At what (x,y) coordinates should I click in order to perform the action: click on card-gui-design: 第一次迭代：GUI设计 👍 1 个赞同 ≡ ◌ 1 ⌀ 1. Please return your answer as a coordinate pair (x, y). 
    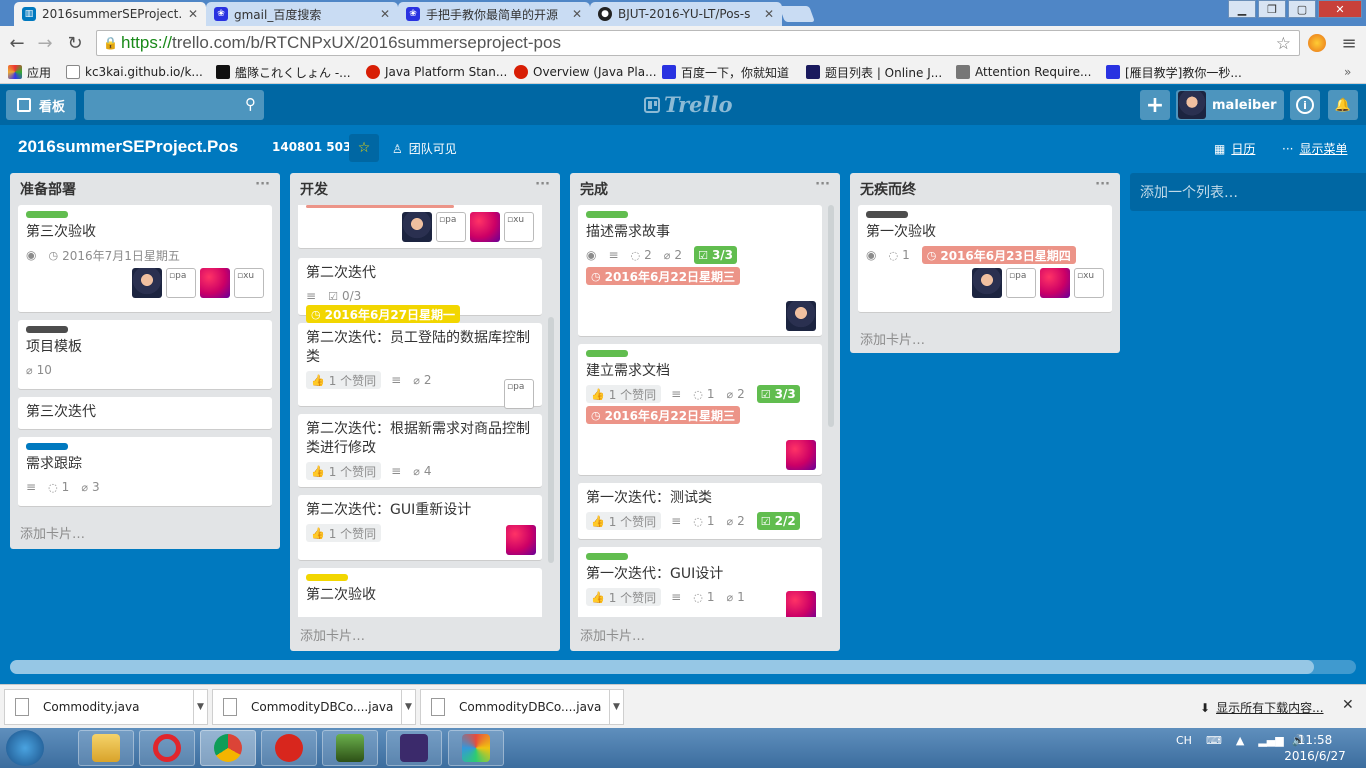
    Looking at the image, I should click on (700, 582).